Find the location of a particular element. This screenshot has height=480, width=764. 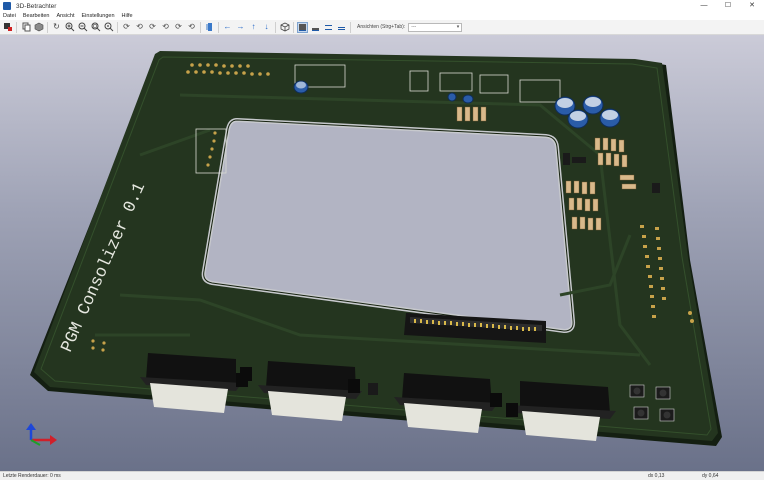

copy-icon is located at coordinates (25, 27).